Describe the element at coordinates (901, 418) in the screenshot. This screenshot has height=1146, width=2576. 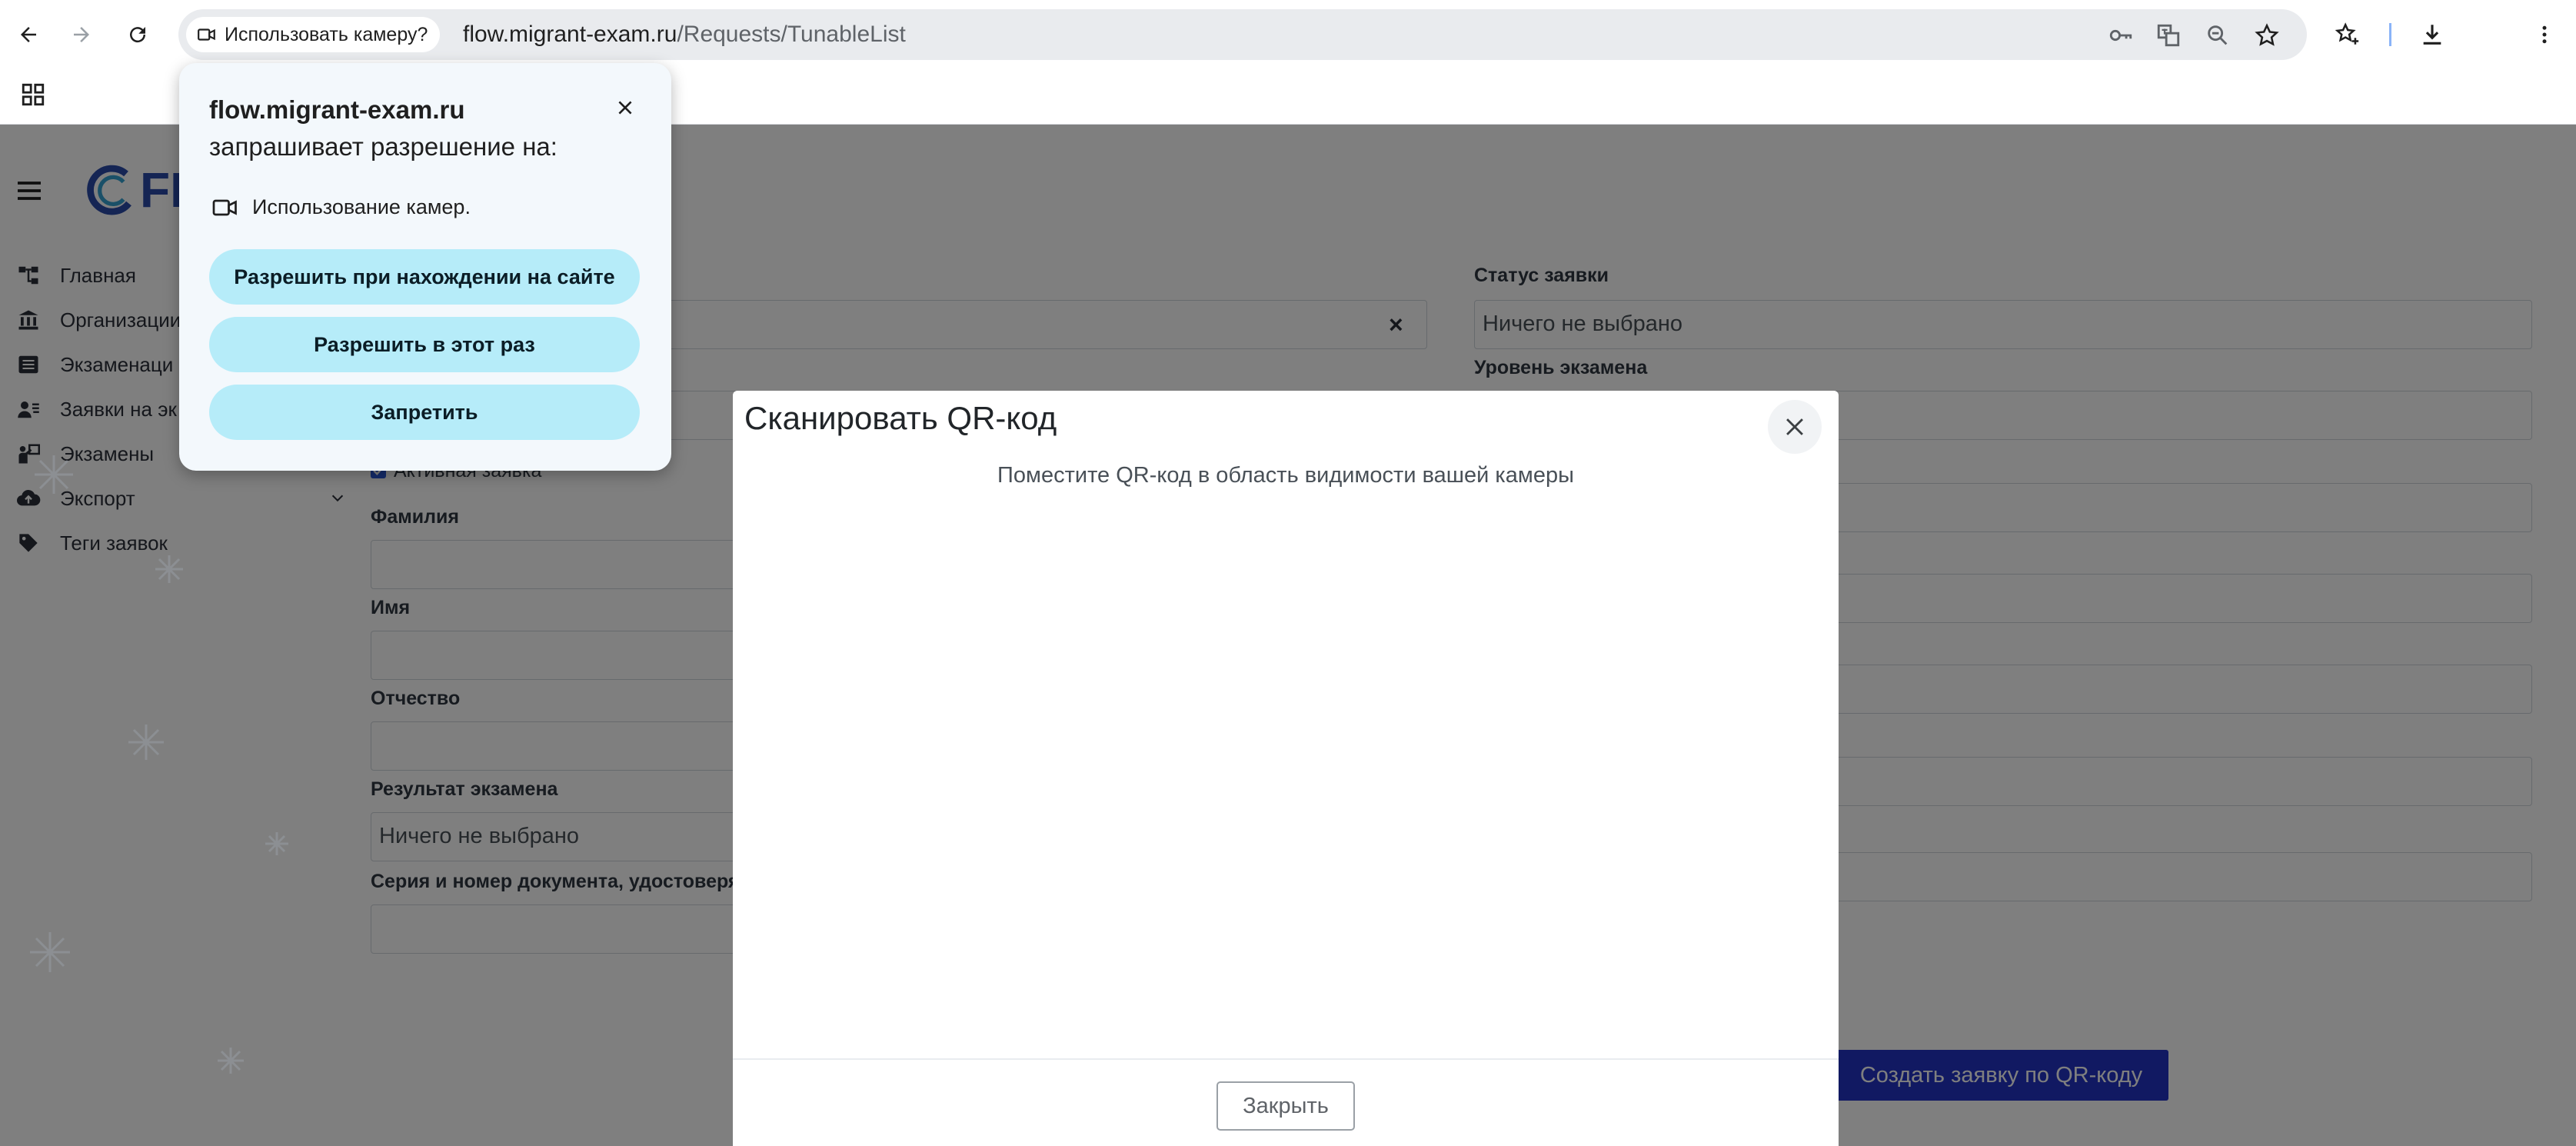
I see `modal-title: Сканировать QR-код` at that location.